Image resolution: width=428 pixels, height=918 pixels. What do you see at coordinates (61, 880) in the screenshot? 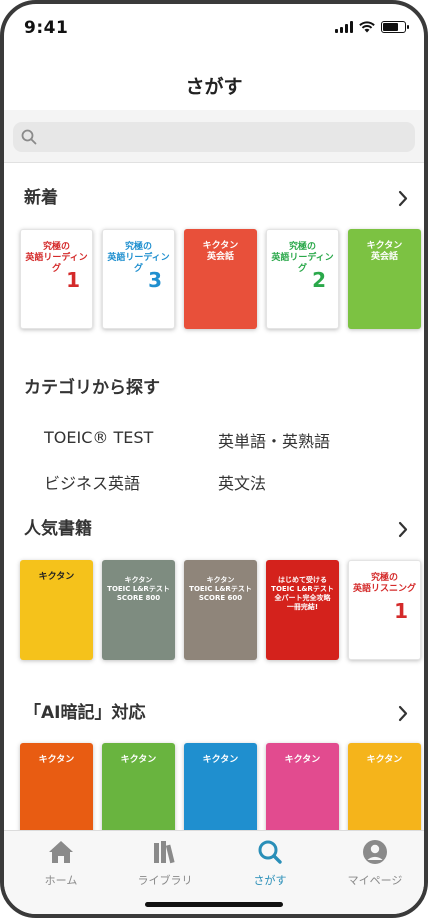
I see `tab-home-label: ホーム` at bounding box center [61, 880].